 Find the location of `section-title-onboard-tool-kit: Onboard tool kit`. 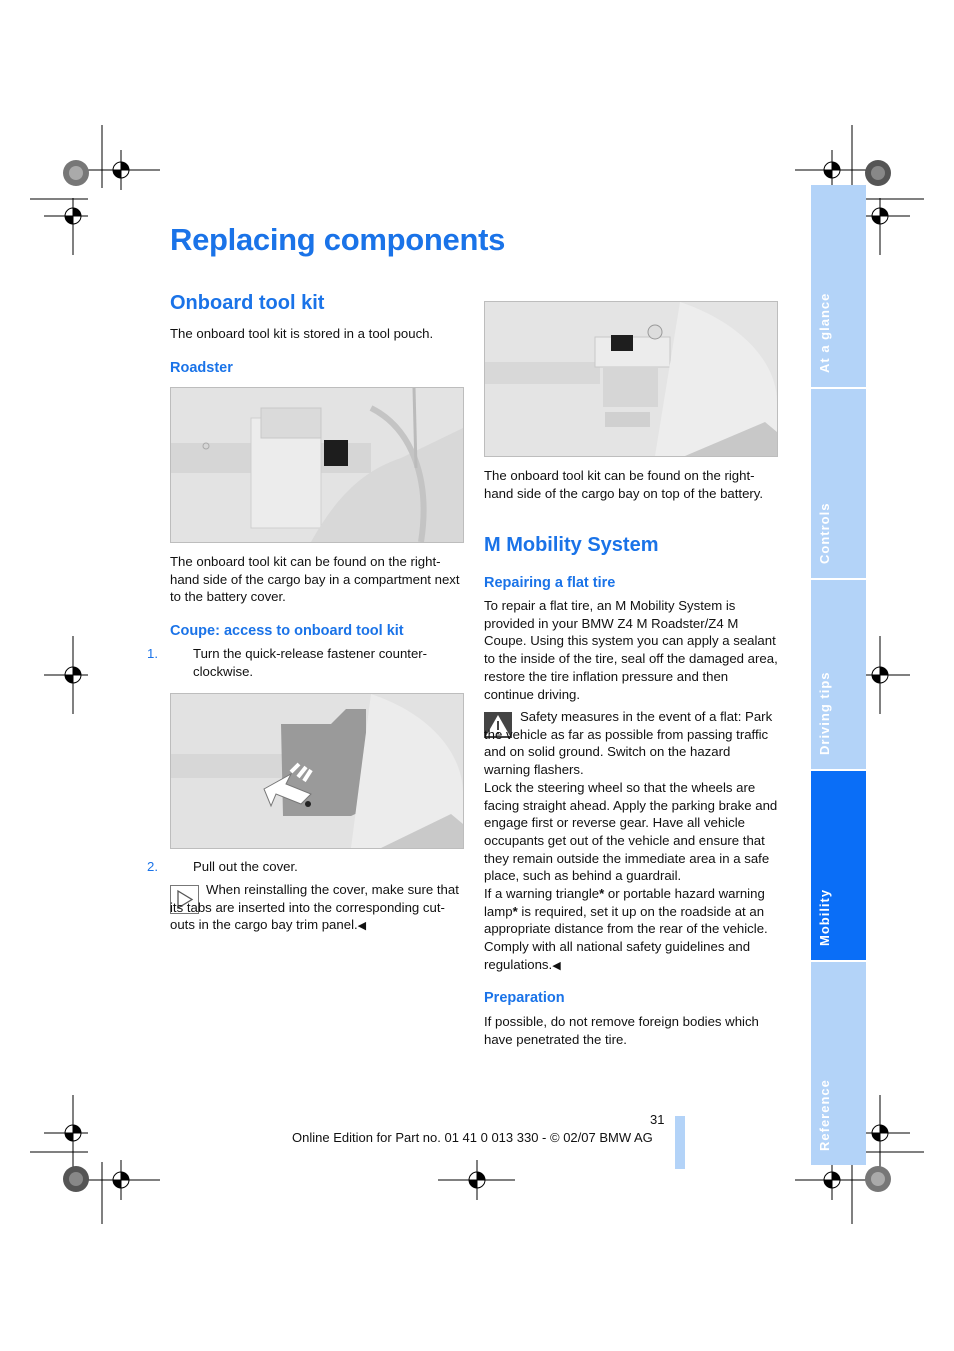

section-title-onboard-tool-kit: Onboard tool kit is located at coordinates (247, 303).